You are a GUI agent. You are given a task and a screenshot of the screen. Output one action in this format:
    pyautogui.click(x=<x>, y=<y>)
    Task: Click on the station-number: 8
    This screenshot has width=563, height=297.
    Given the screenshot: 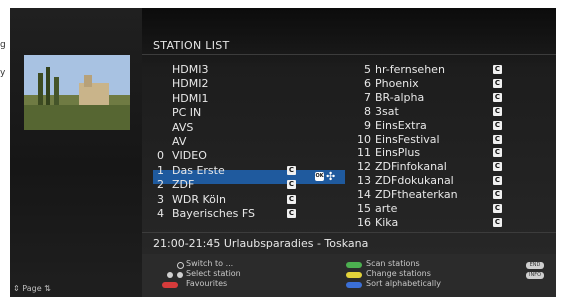 What is the action you would take?
    pyautogui.click(x=367, y=111)
    